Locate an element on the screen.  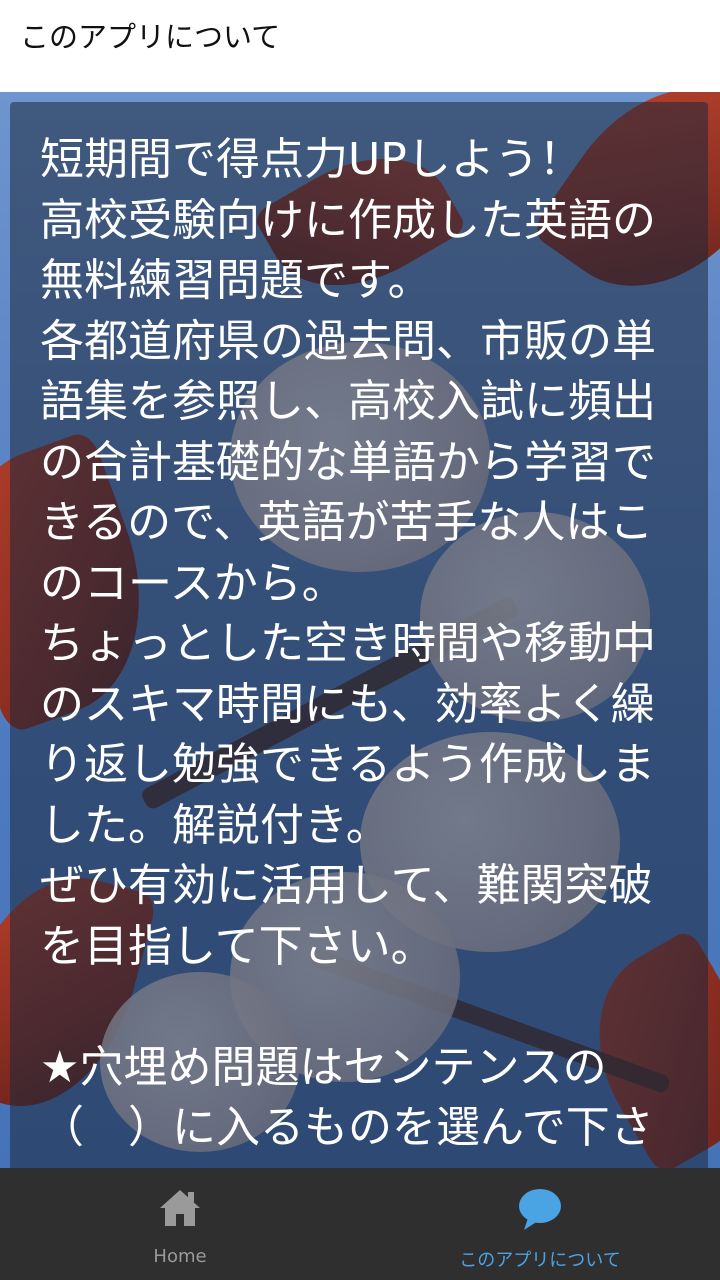
nav-item-home: Home is located at coordinates (180, 1224).